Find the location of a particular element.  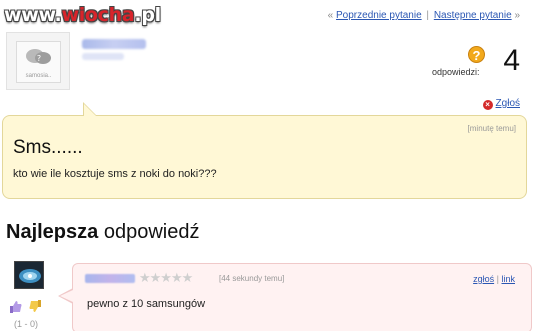

answerer-name-blurred is located at coordinates (110, 278).